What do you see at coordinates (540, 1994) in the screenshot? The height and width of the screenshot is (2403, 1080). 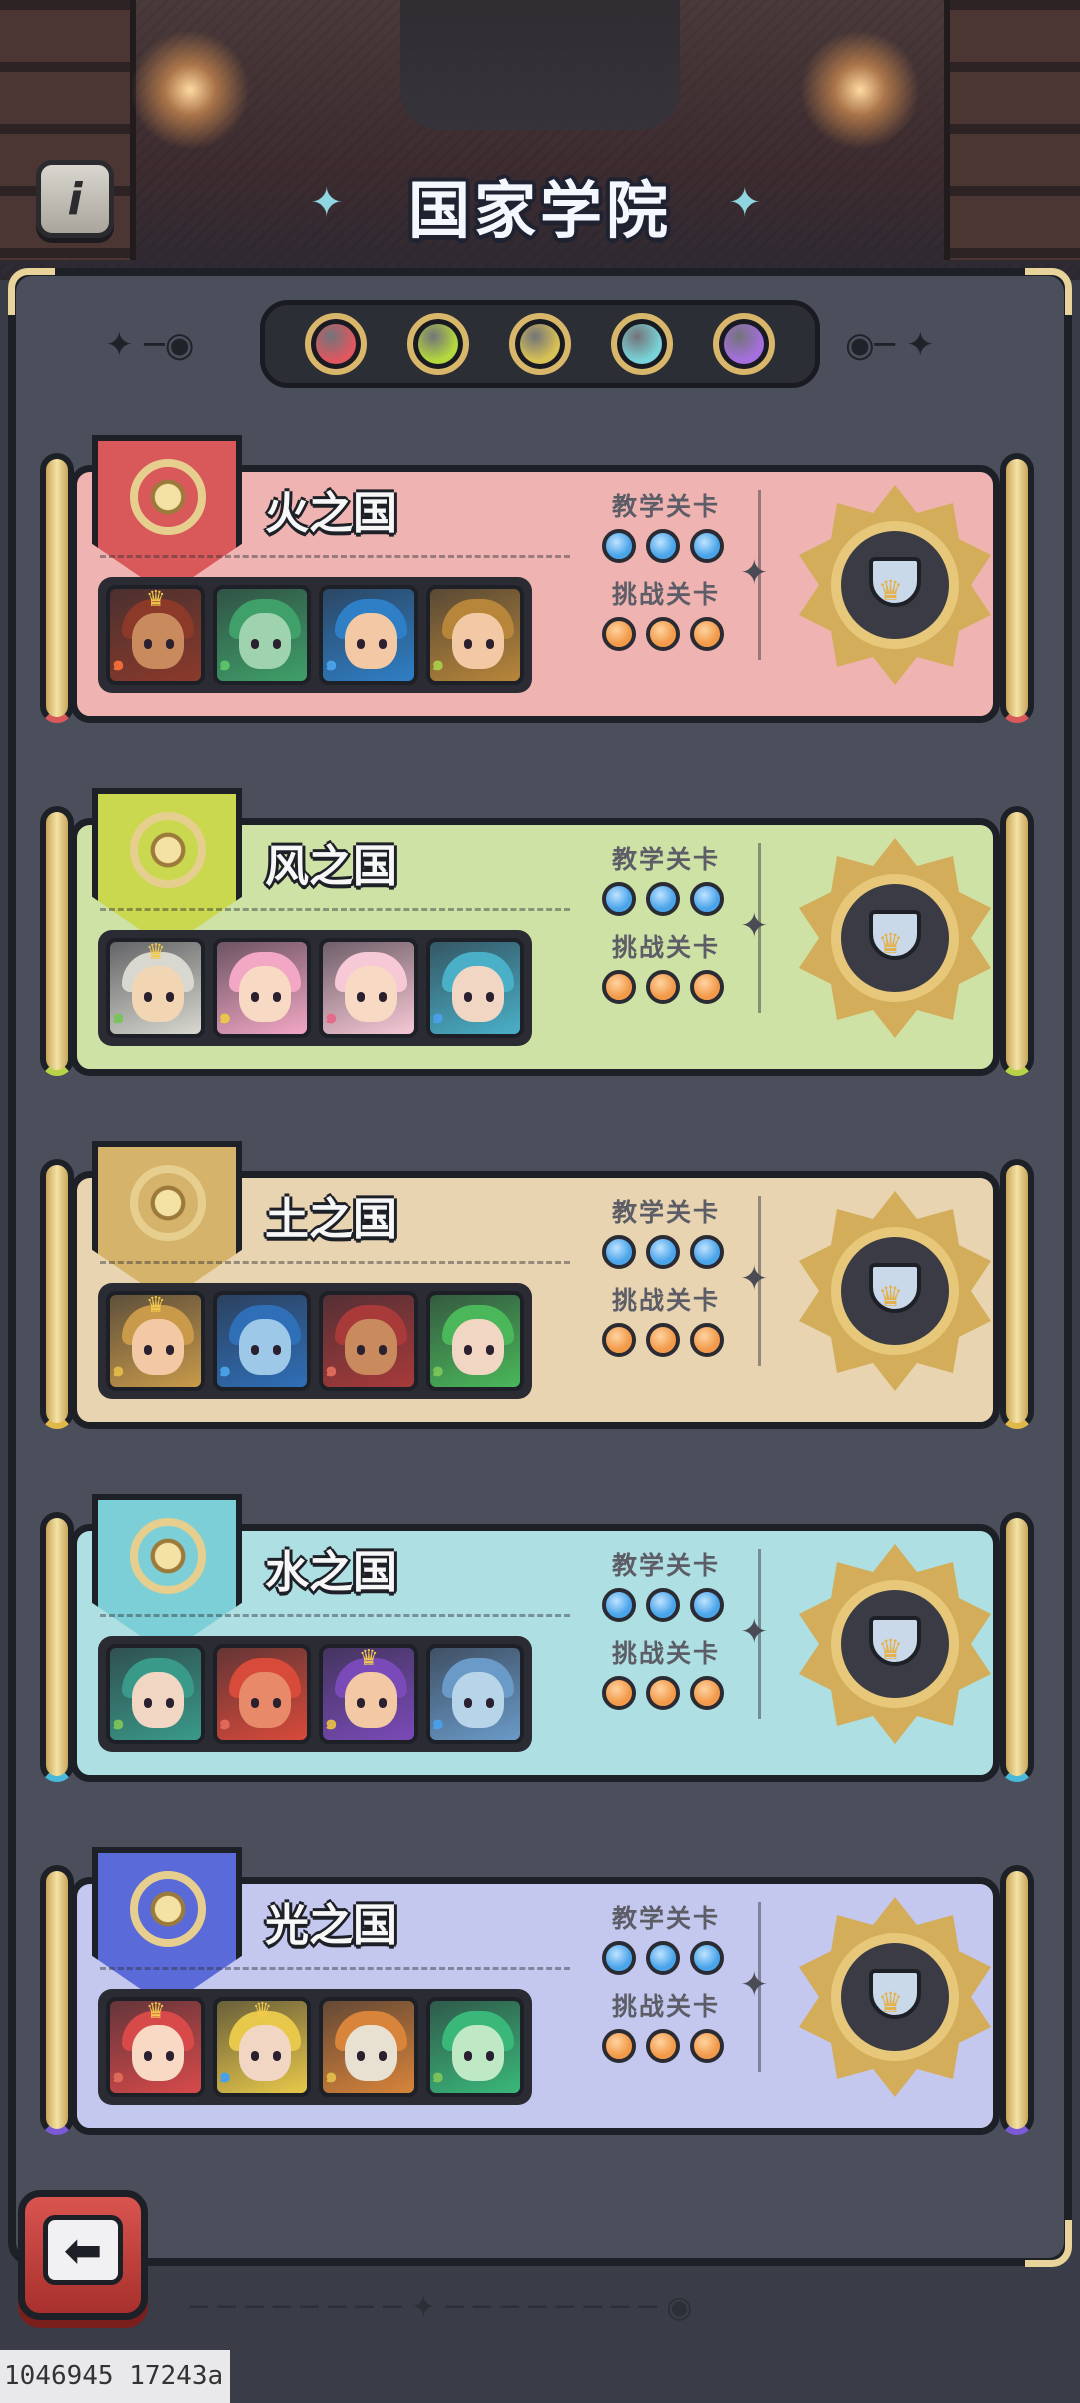 I see `country-card: 光之国 ♛ ๑ ♛ ๑๑๑教学关卡 挑战关卡 ✦ ♛` at bounding box center [540, 1994].